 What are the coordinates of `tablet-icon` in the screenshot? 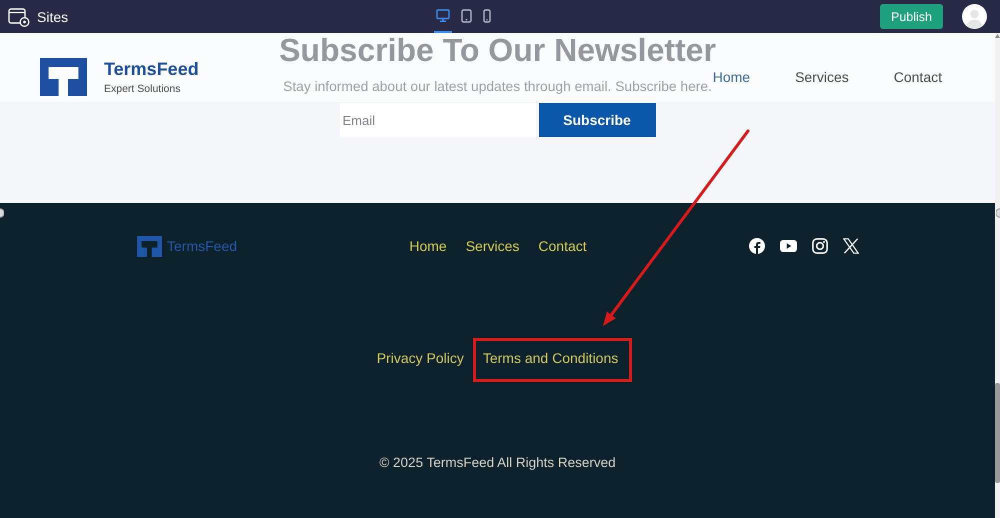 It's located at (466, 15).